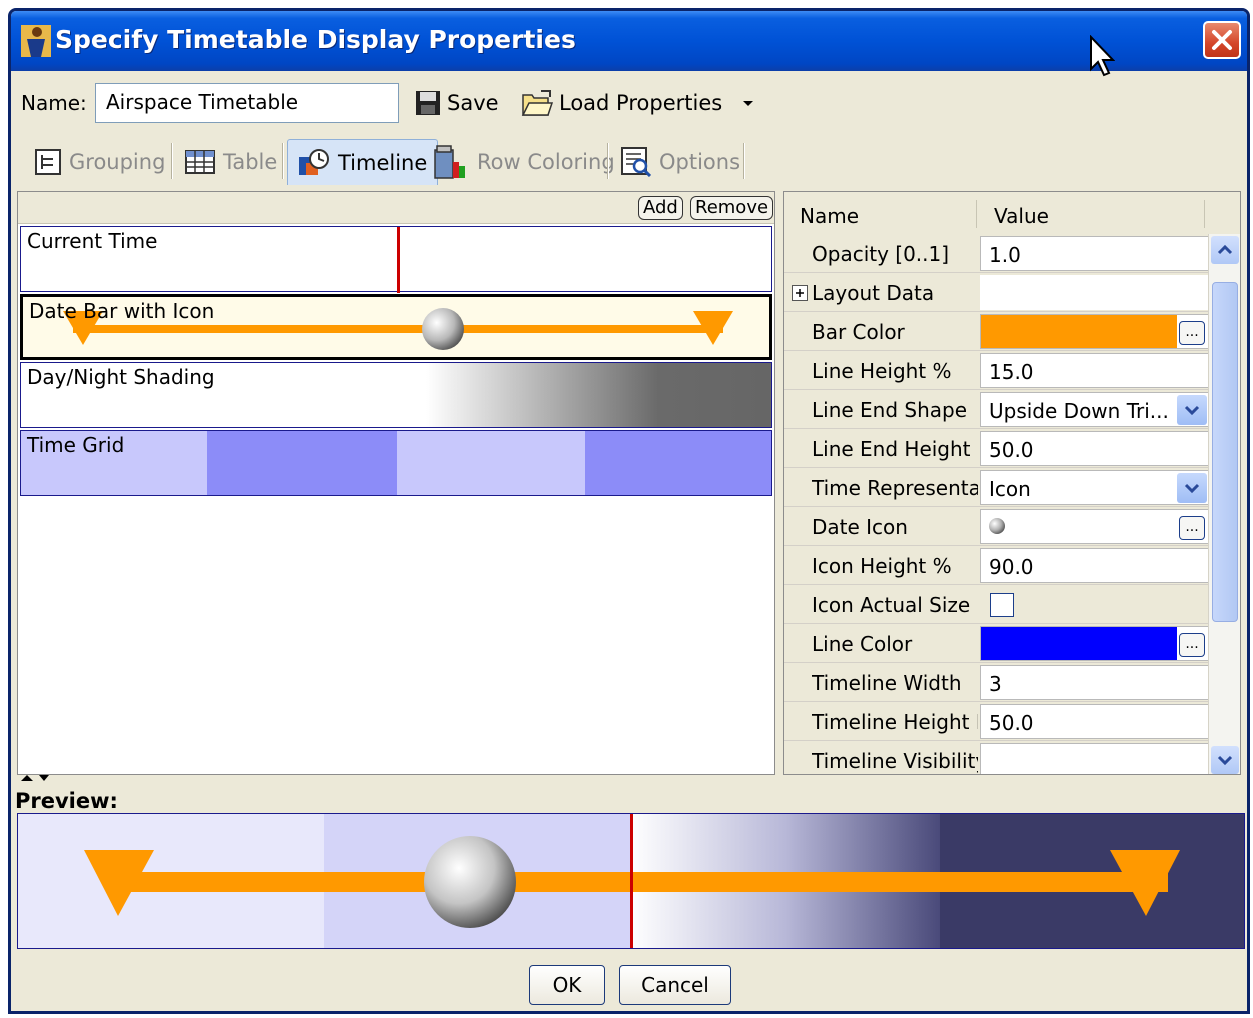  Describe the element at coordinates (449, 162) in the screenshot. I see `row-coloring-icon` at that location.